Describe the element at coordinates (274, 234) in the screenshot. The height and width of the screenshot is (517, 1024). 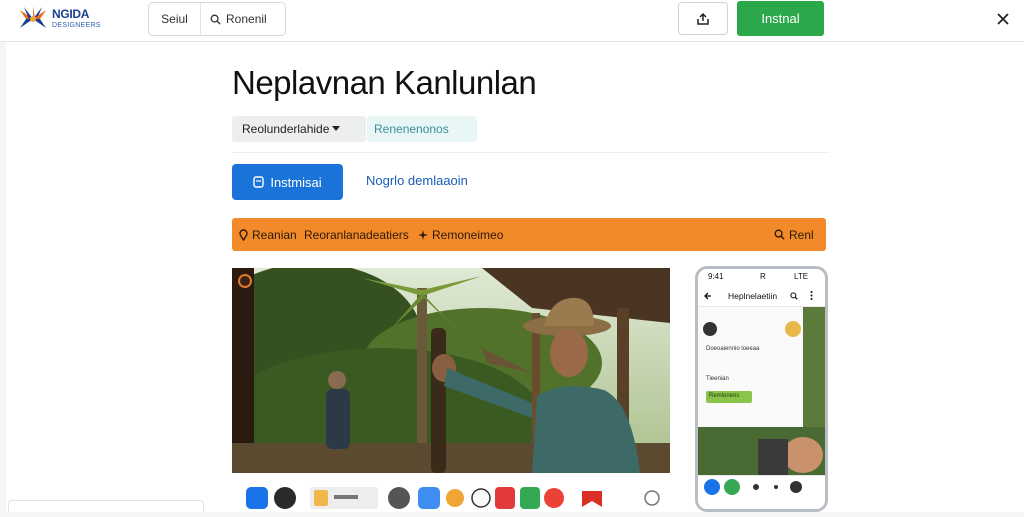
I see `notice-location-label: Reanian` at that location.